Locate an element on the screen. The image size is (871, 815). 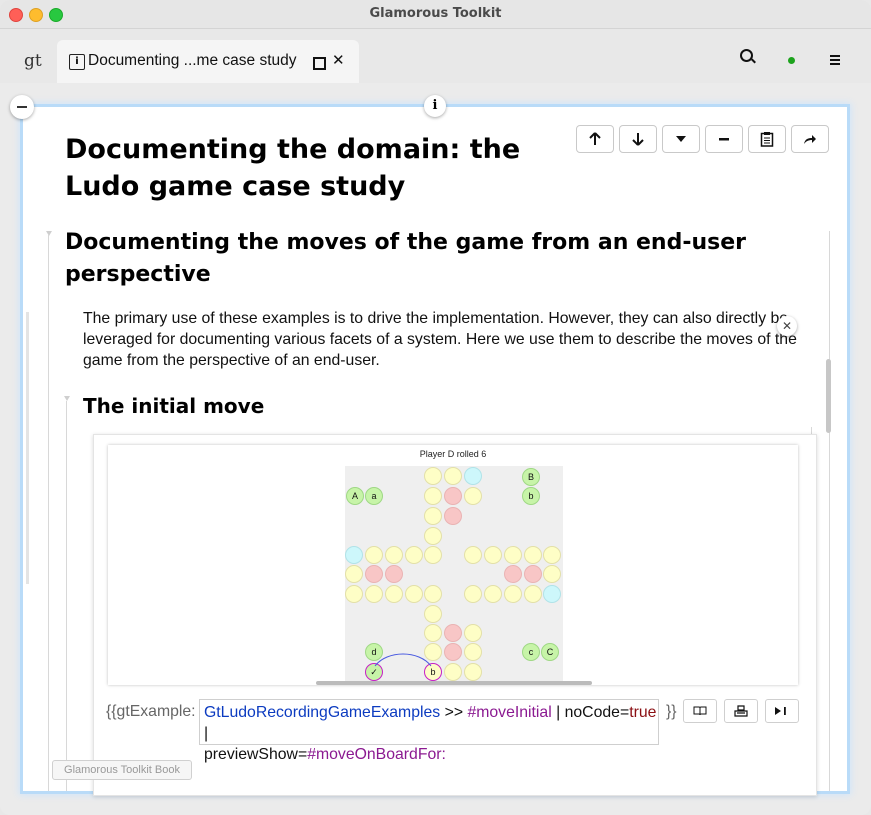
token-A: A is located at coordinates (355, 496).